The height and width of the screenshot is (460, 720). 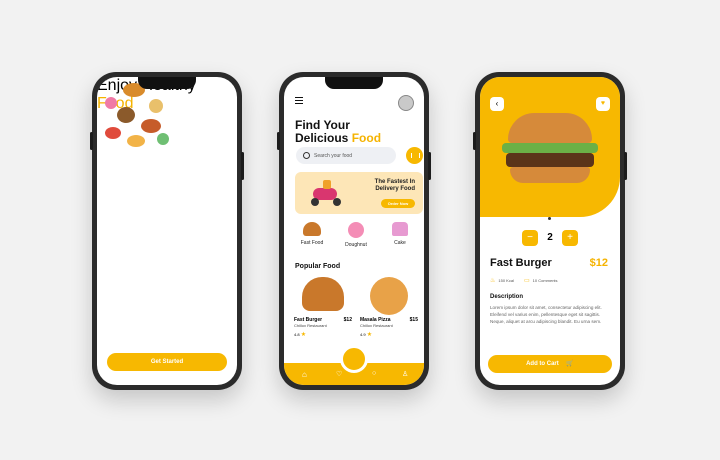 I want to click on carousel-dots, so click(x=550, y=216).